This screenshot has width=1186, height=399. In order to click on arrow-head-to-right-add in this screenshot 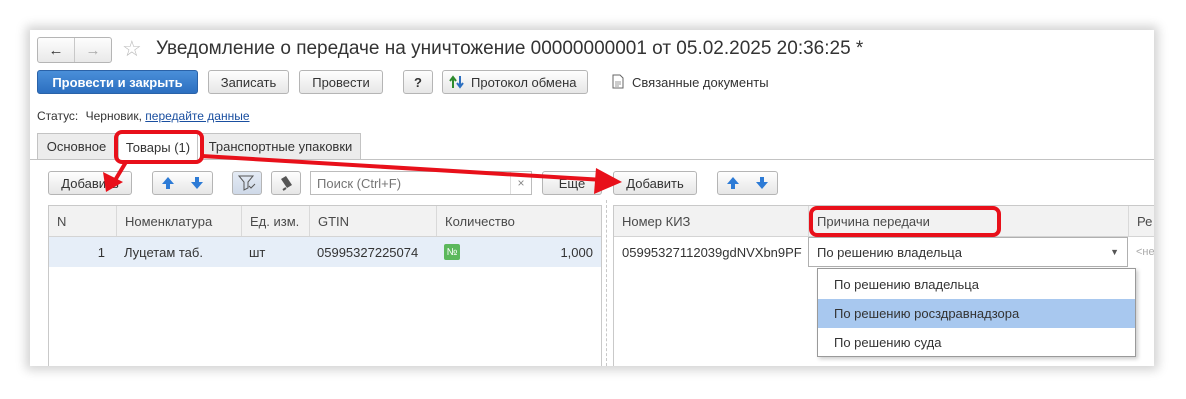, I will do `click(608, 181)`.